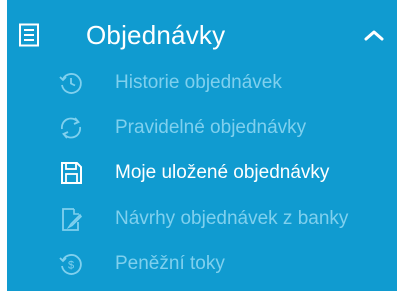 The height and width of the screenshot is (291, 397). I want to click on menu-item-cash-flows: $ Peněžní toky, so click(202, 265).